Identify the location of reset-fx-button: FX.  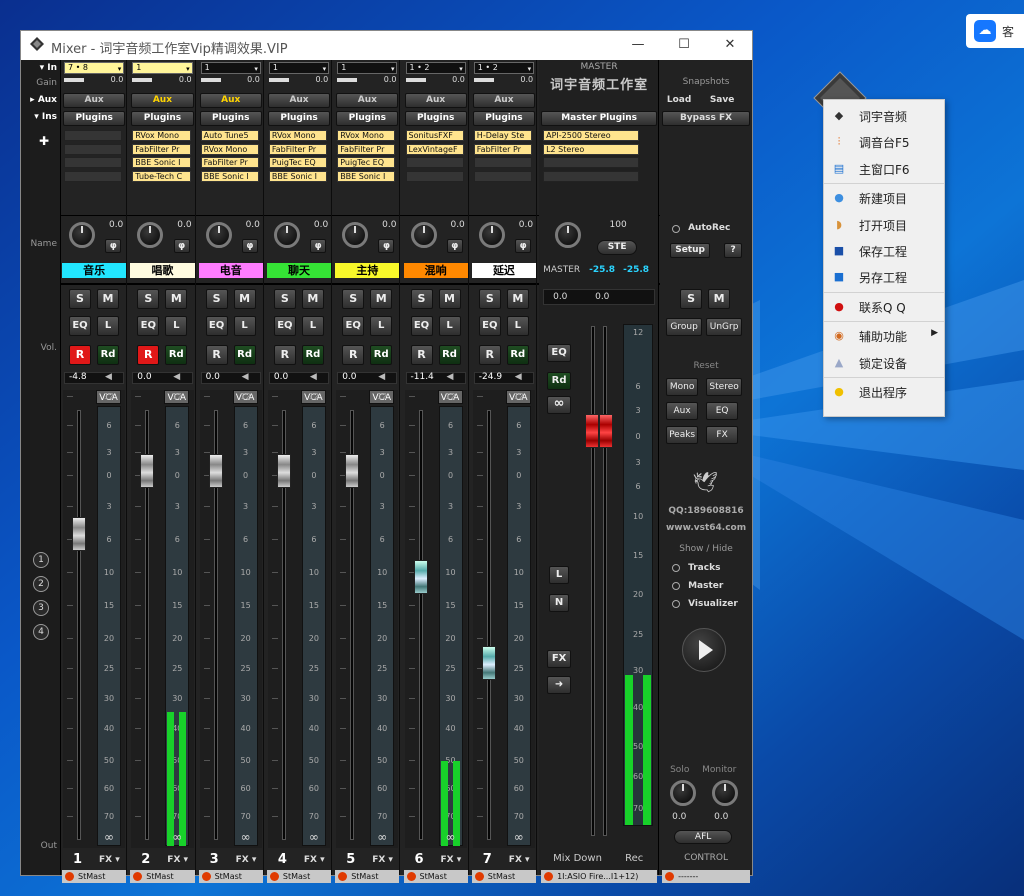
(722, 435).